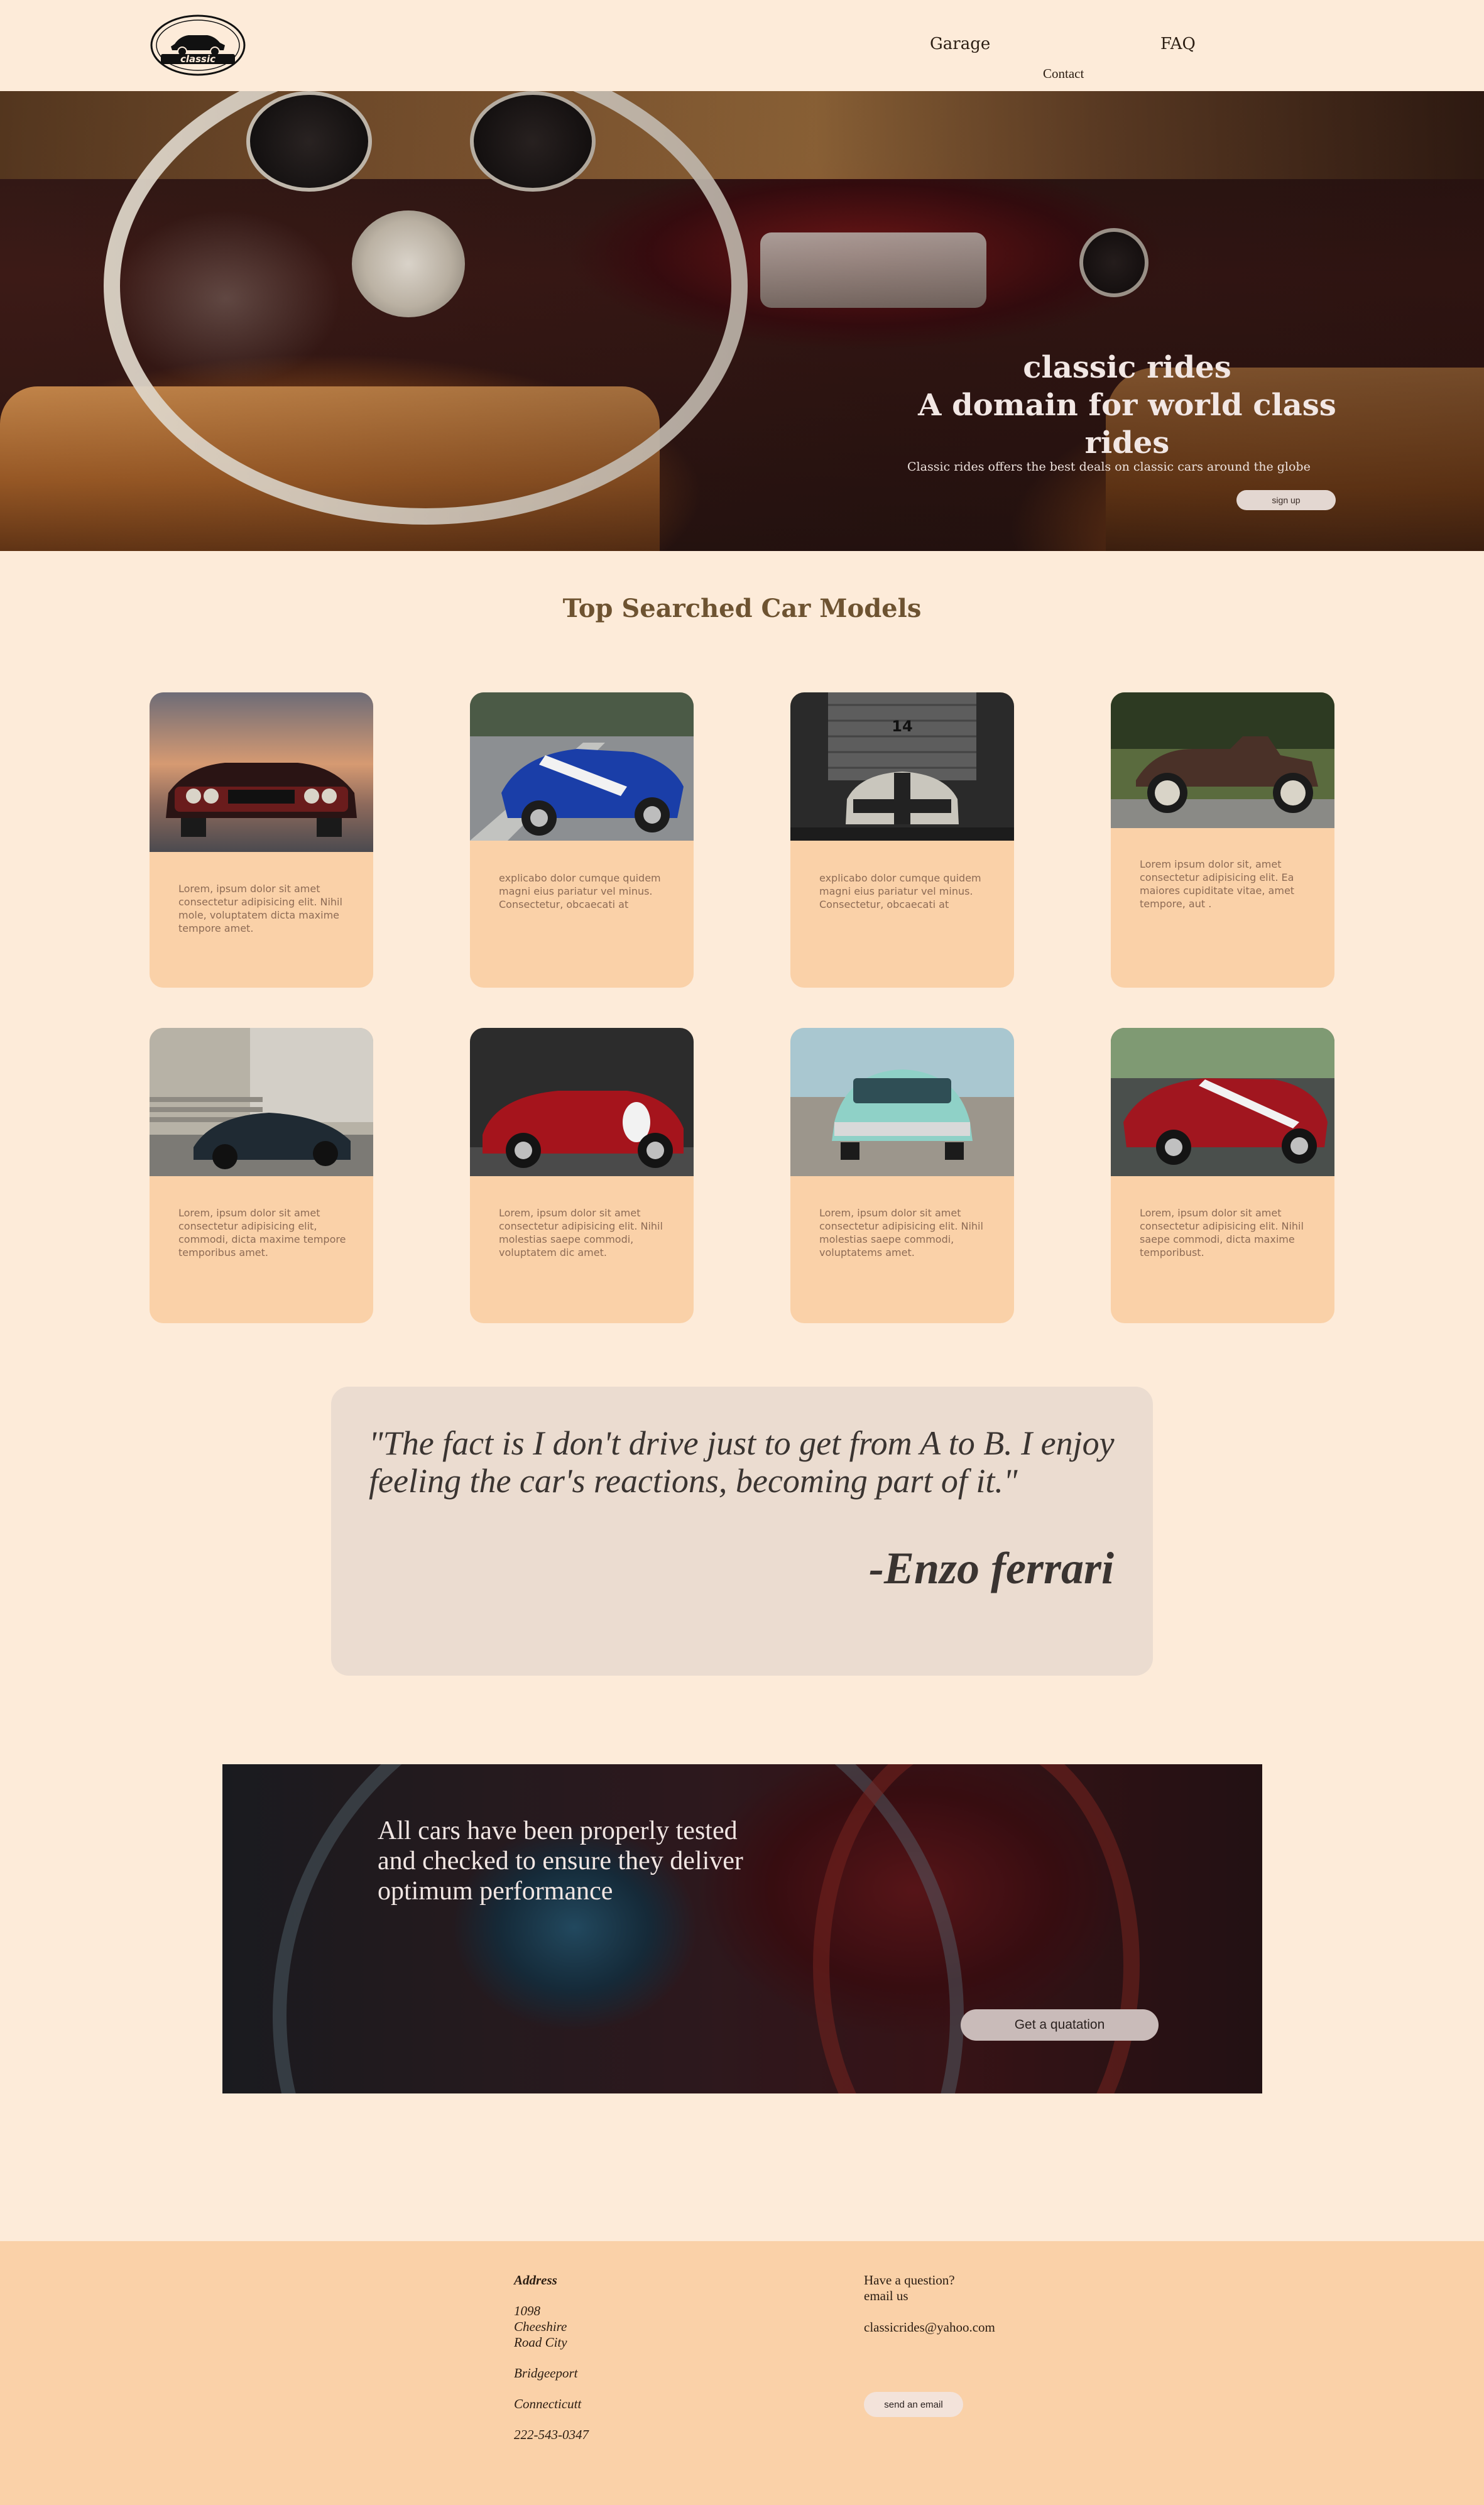 The width and height of the screenshot is (1484, 2505). I want to click on nav-faq-link: FAQ, so click(1178, 44).